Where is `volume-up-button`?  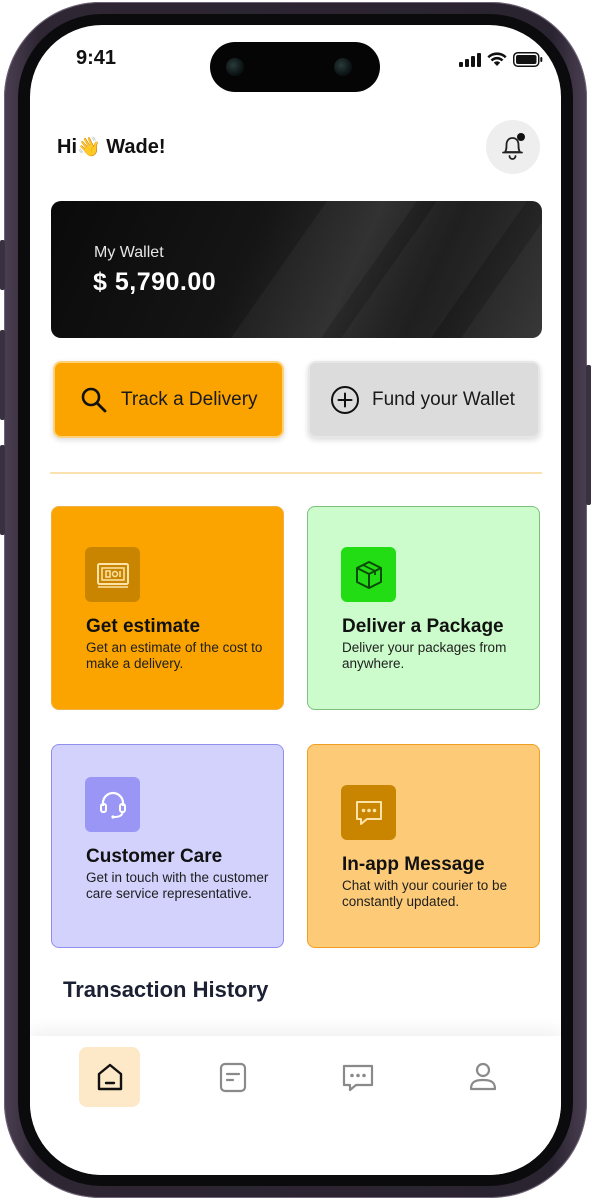
volume-up-button is located at coordinates (2, 375).